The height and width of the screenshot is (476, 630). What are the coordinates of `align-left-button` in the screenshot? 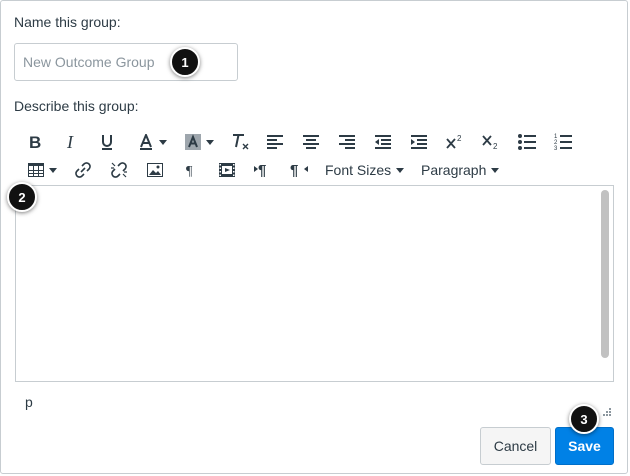 It's located at (275, 142).